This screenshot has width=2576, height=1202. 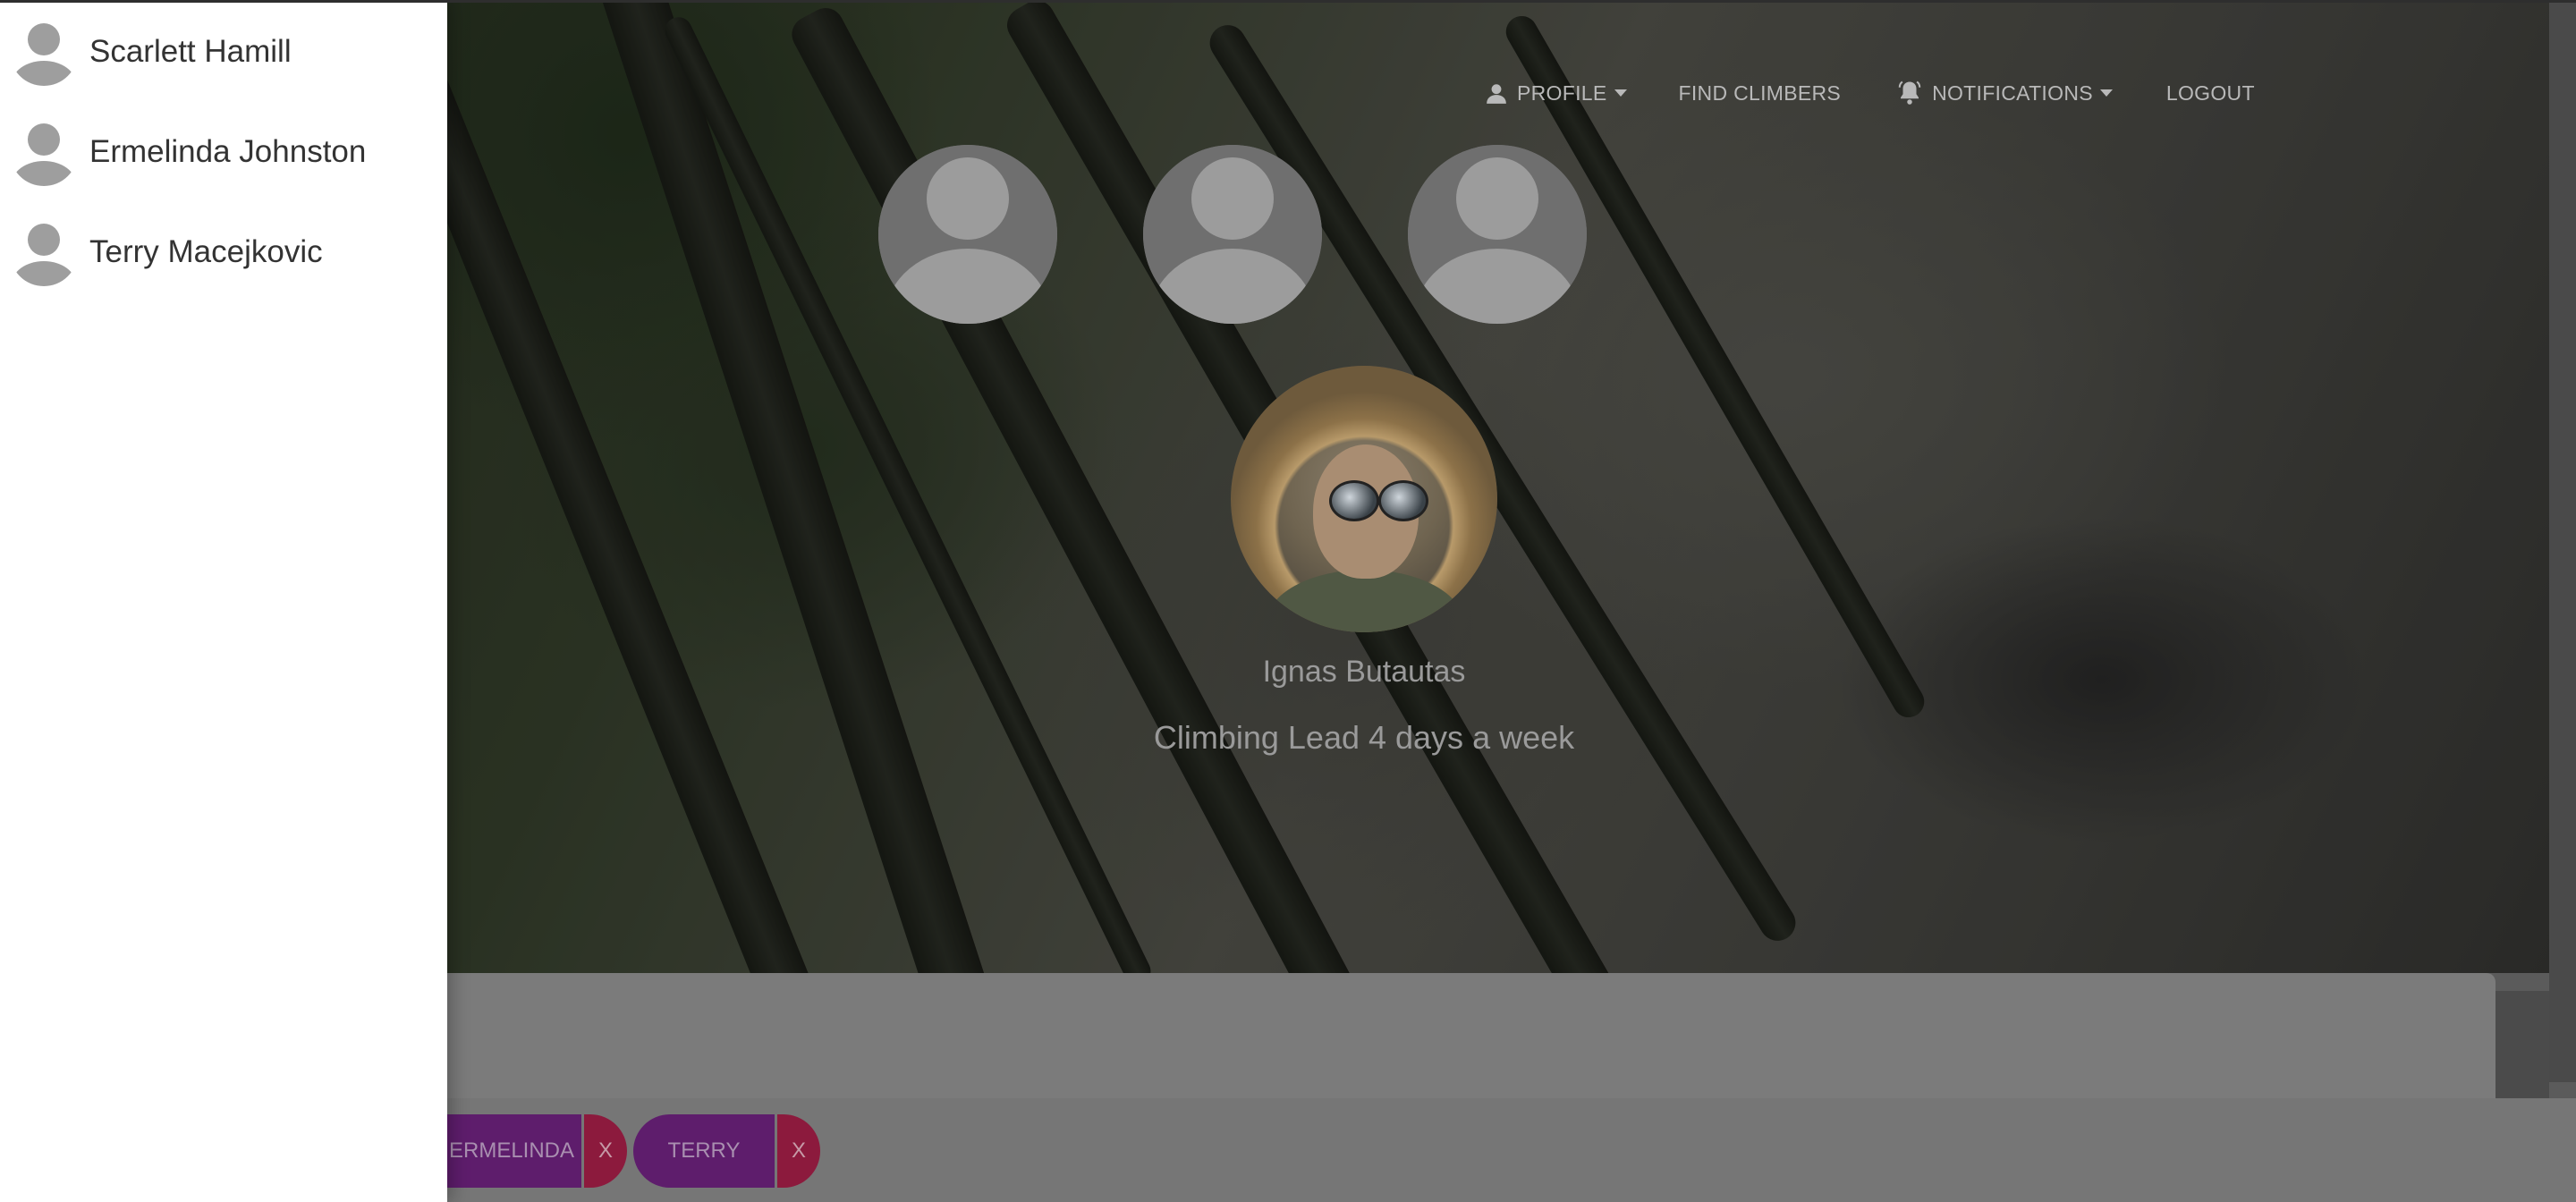 I want to click on sidebar-friend-item: Scarlett Hamill, so click(x=149, y=52).